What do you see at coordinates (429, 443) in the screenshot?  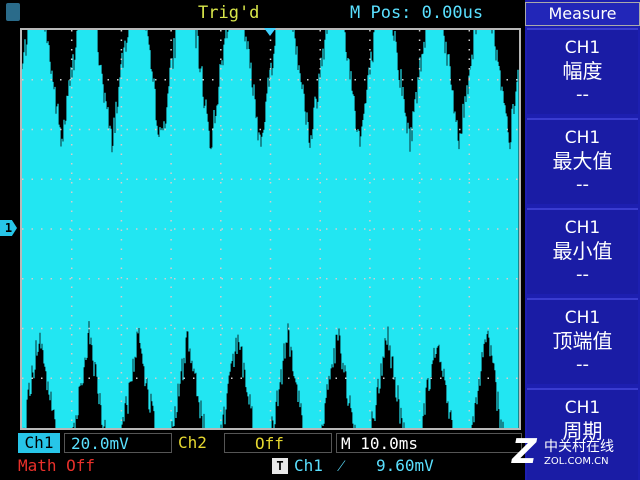 I see `timebase: M 10.0ms` at bounding box center [429, 443].